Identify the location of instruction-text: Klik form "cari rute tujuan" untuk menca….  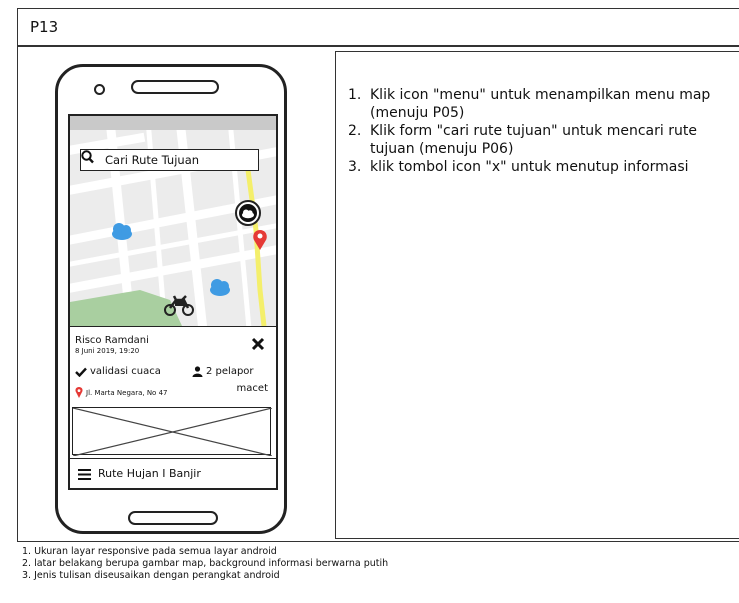
(533, 140).